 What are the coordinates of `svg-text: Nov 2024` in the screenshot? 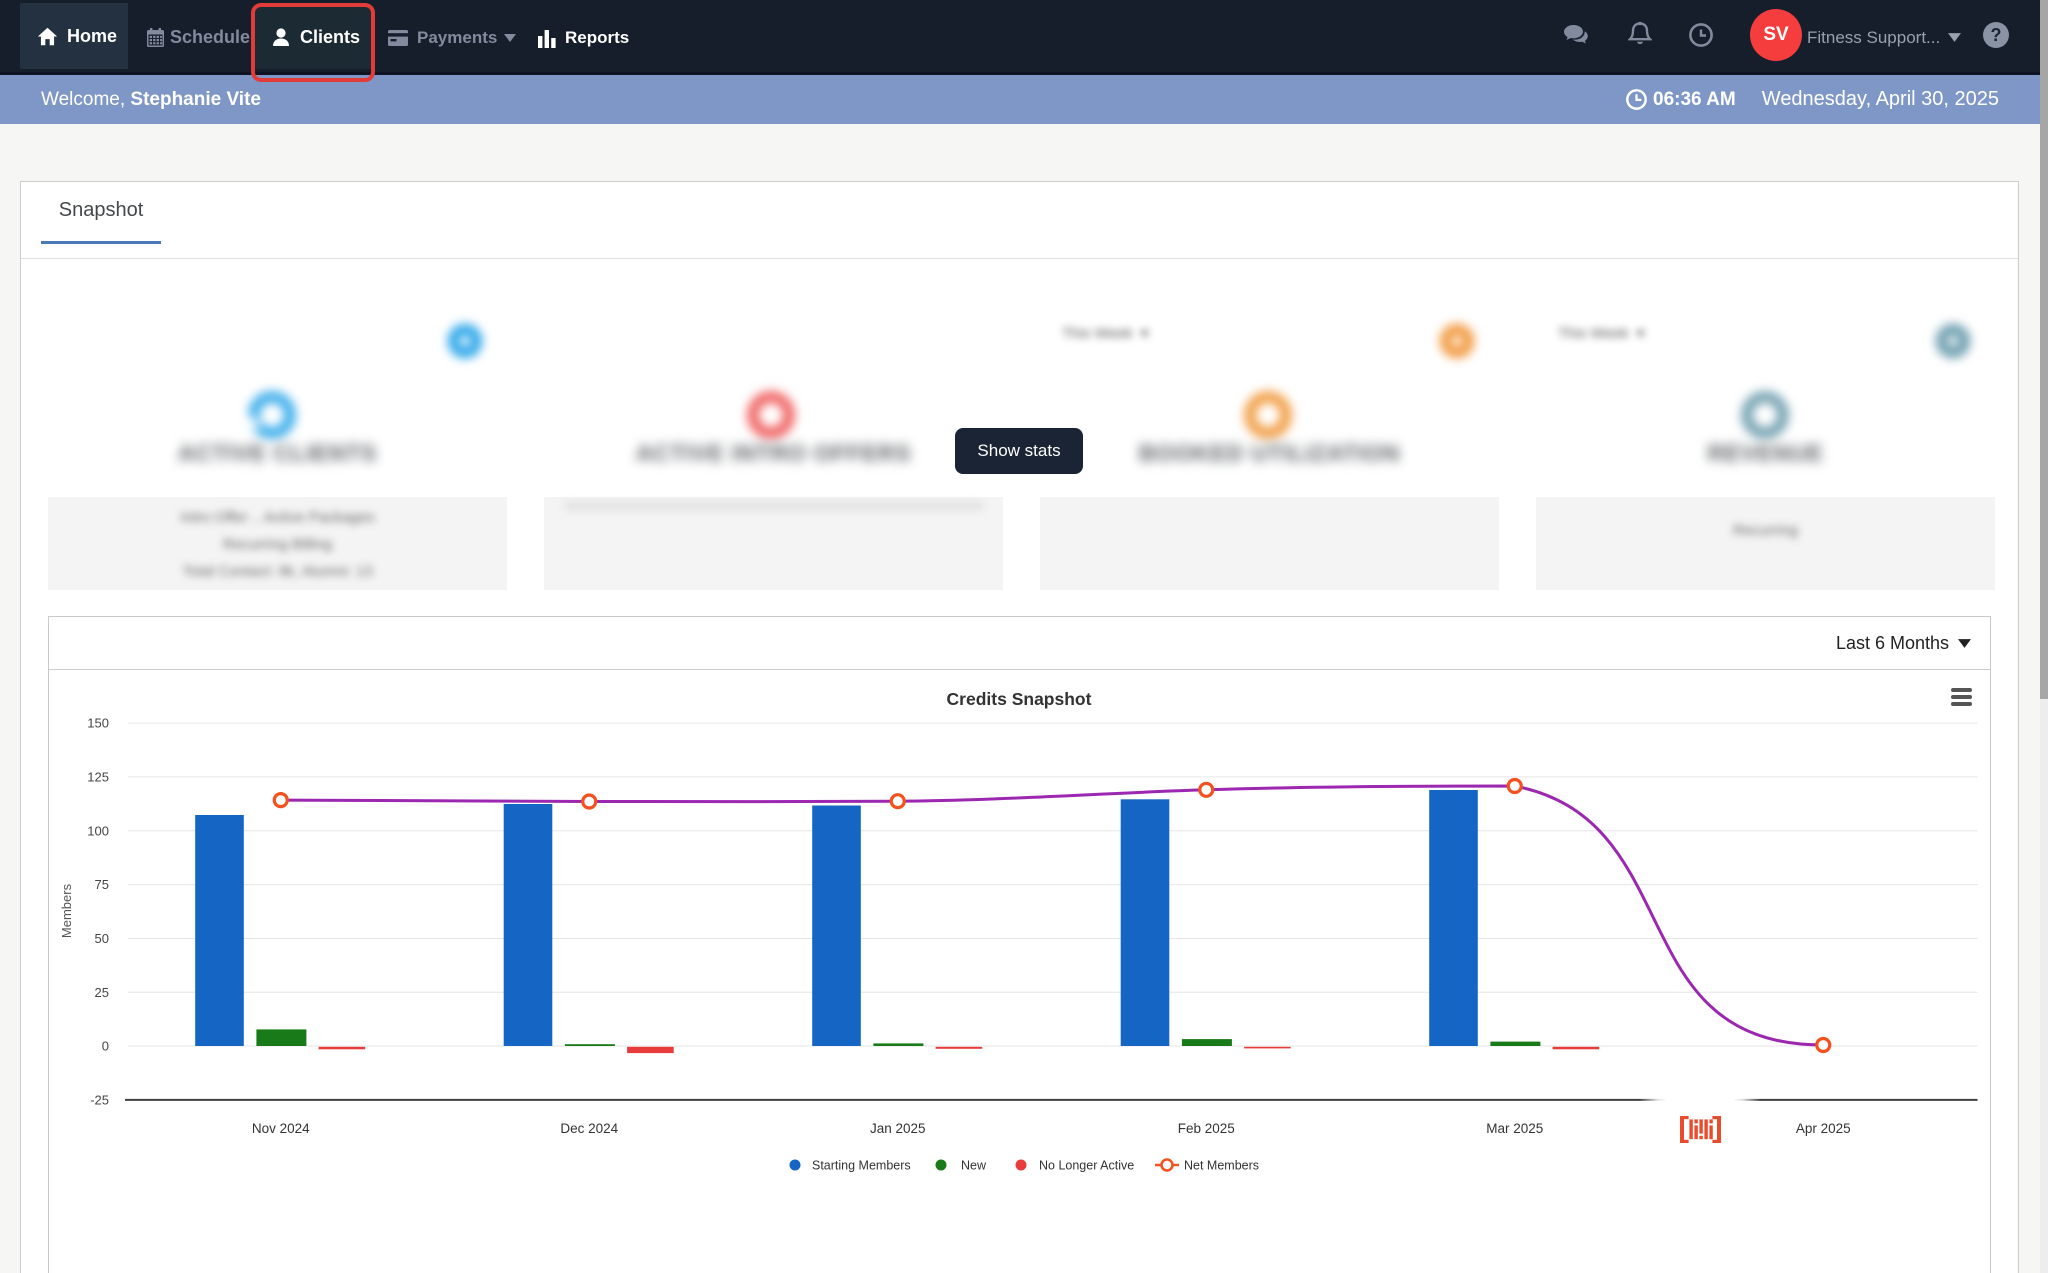 It's located at (281, 1128).